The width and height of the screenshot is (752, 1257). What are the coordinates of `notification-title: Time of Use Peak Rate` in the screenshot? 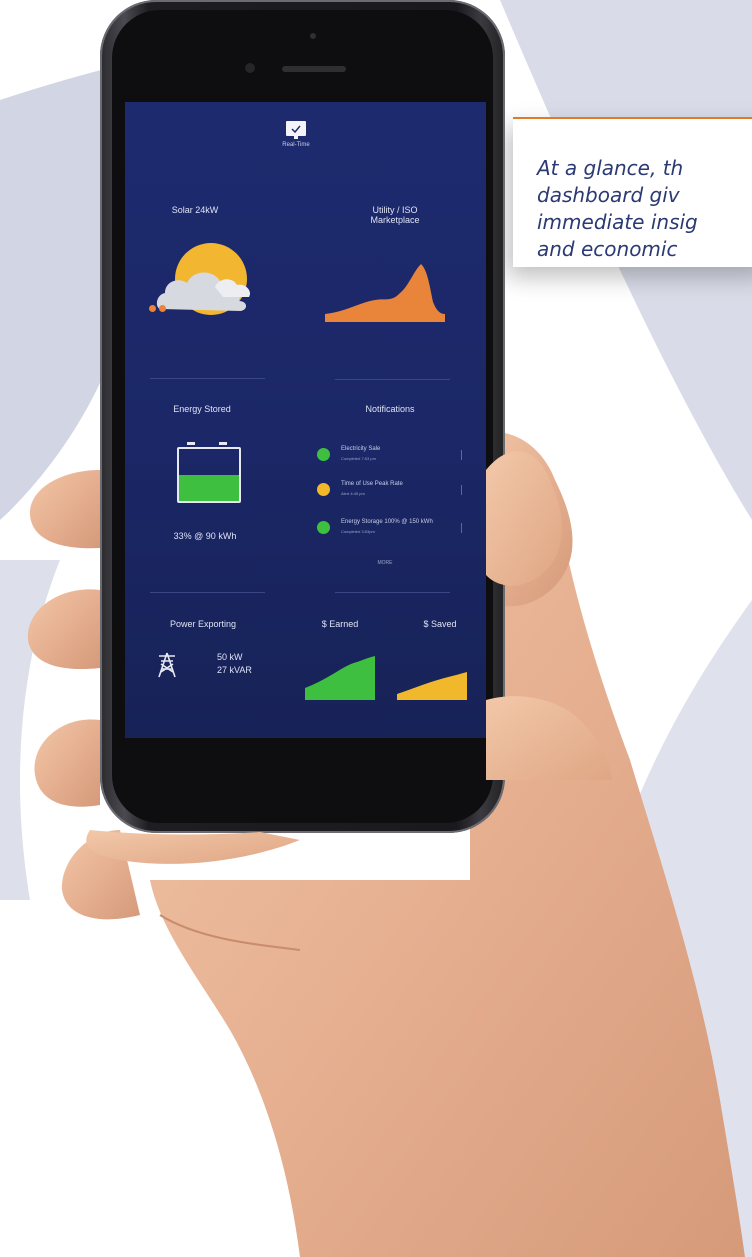 It's located at (372, 484).